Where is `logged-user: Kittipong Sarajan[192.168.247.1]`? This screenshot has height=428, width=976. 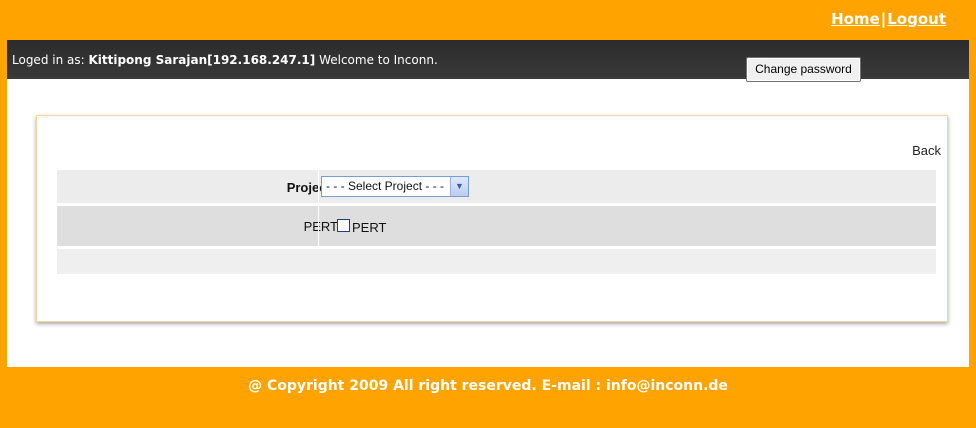 logged-user: Kittipong Sarajan[192.168.247.1] is located at coordinates (202, 60).